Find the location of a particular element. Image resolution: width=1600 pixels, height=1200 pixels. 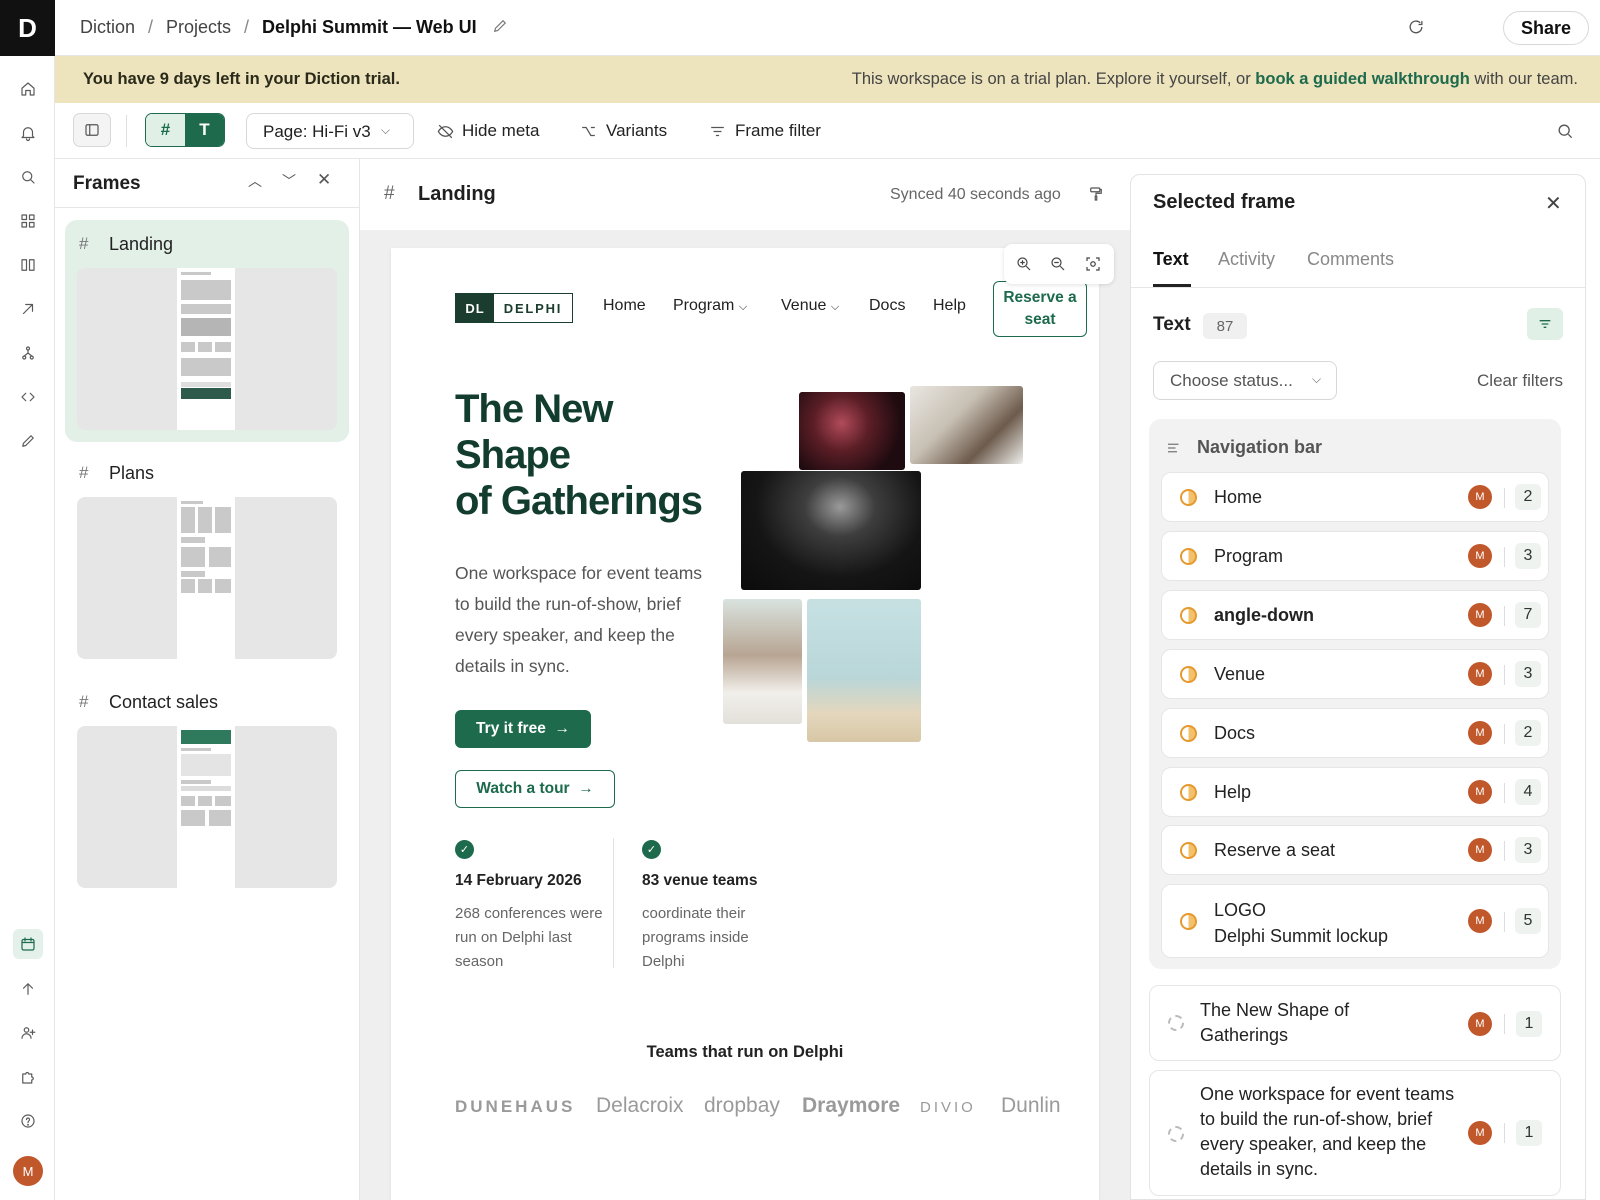

watch-tour-button: Watch a tour → is located at coordinates (535, 789).